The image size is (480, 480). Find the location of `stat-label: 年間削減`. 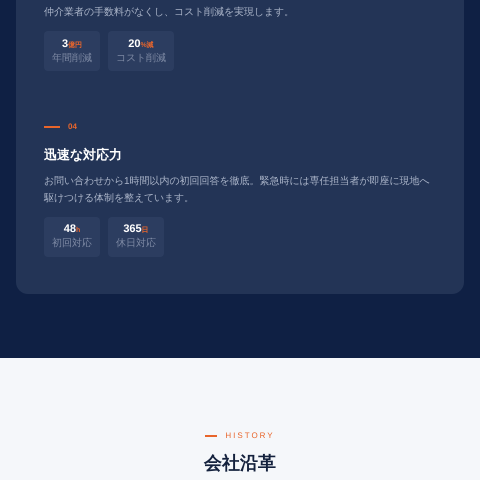

stat-label: 年間削減 is located at coordinates (72, 59).